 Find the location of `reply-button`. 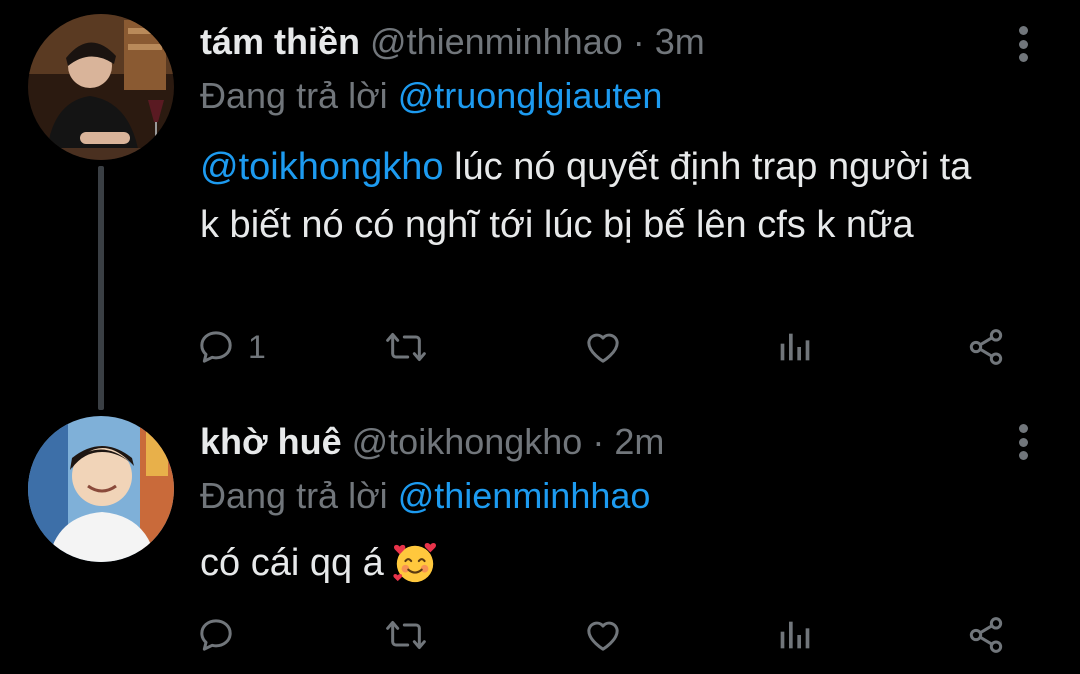

reply-button is located at coordinates (222, 635).